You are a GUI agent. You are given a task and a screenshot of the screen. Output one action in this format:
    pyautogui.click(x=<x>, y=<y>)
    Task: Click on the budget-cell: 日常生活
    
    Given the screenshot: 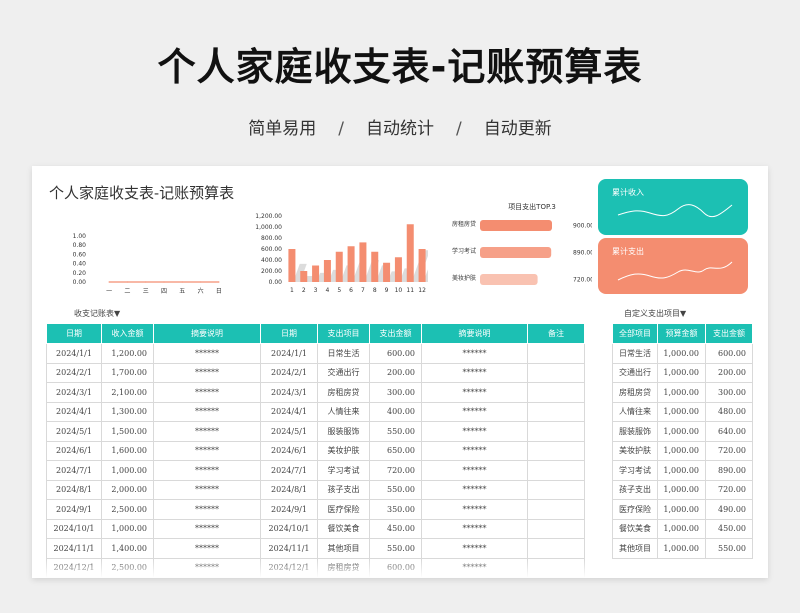 What is the action you would take?
    pyautogui.click(x=635, y=353)
    